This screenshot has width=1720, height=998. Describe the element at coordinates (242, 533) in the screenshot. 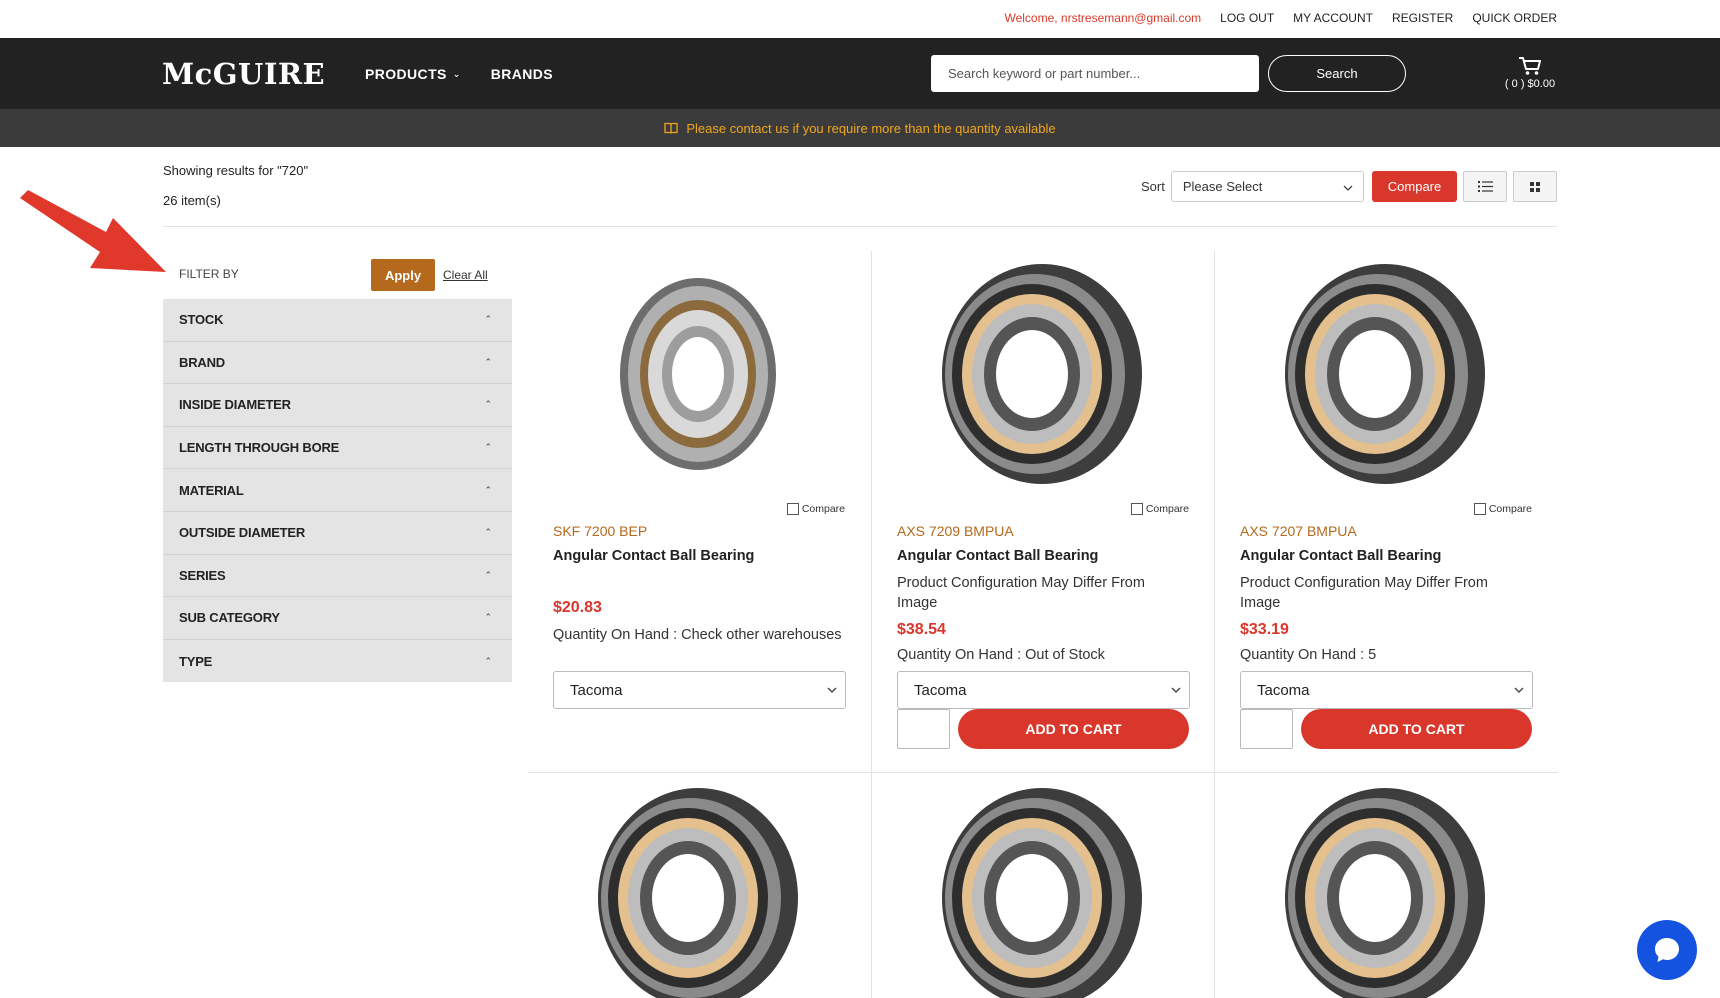

I see `facet-label: OUTSIDE DIAMETER` at that location.